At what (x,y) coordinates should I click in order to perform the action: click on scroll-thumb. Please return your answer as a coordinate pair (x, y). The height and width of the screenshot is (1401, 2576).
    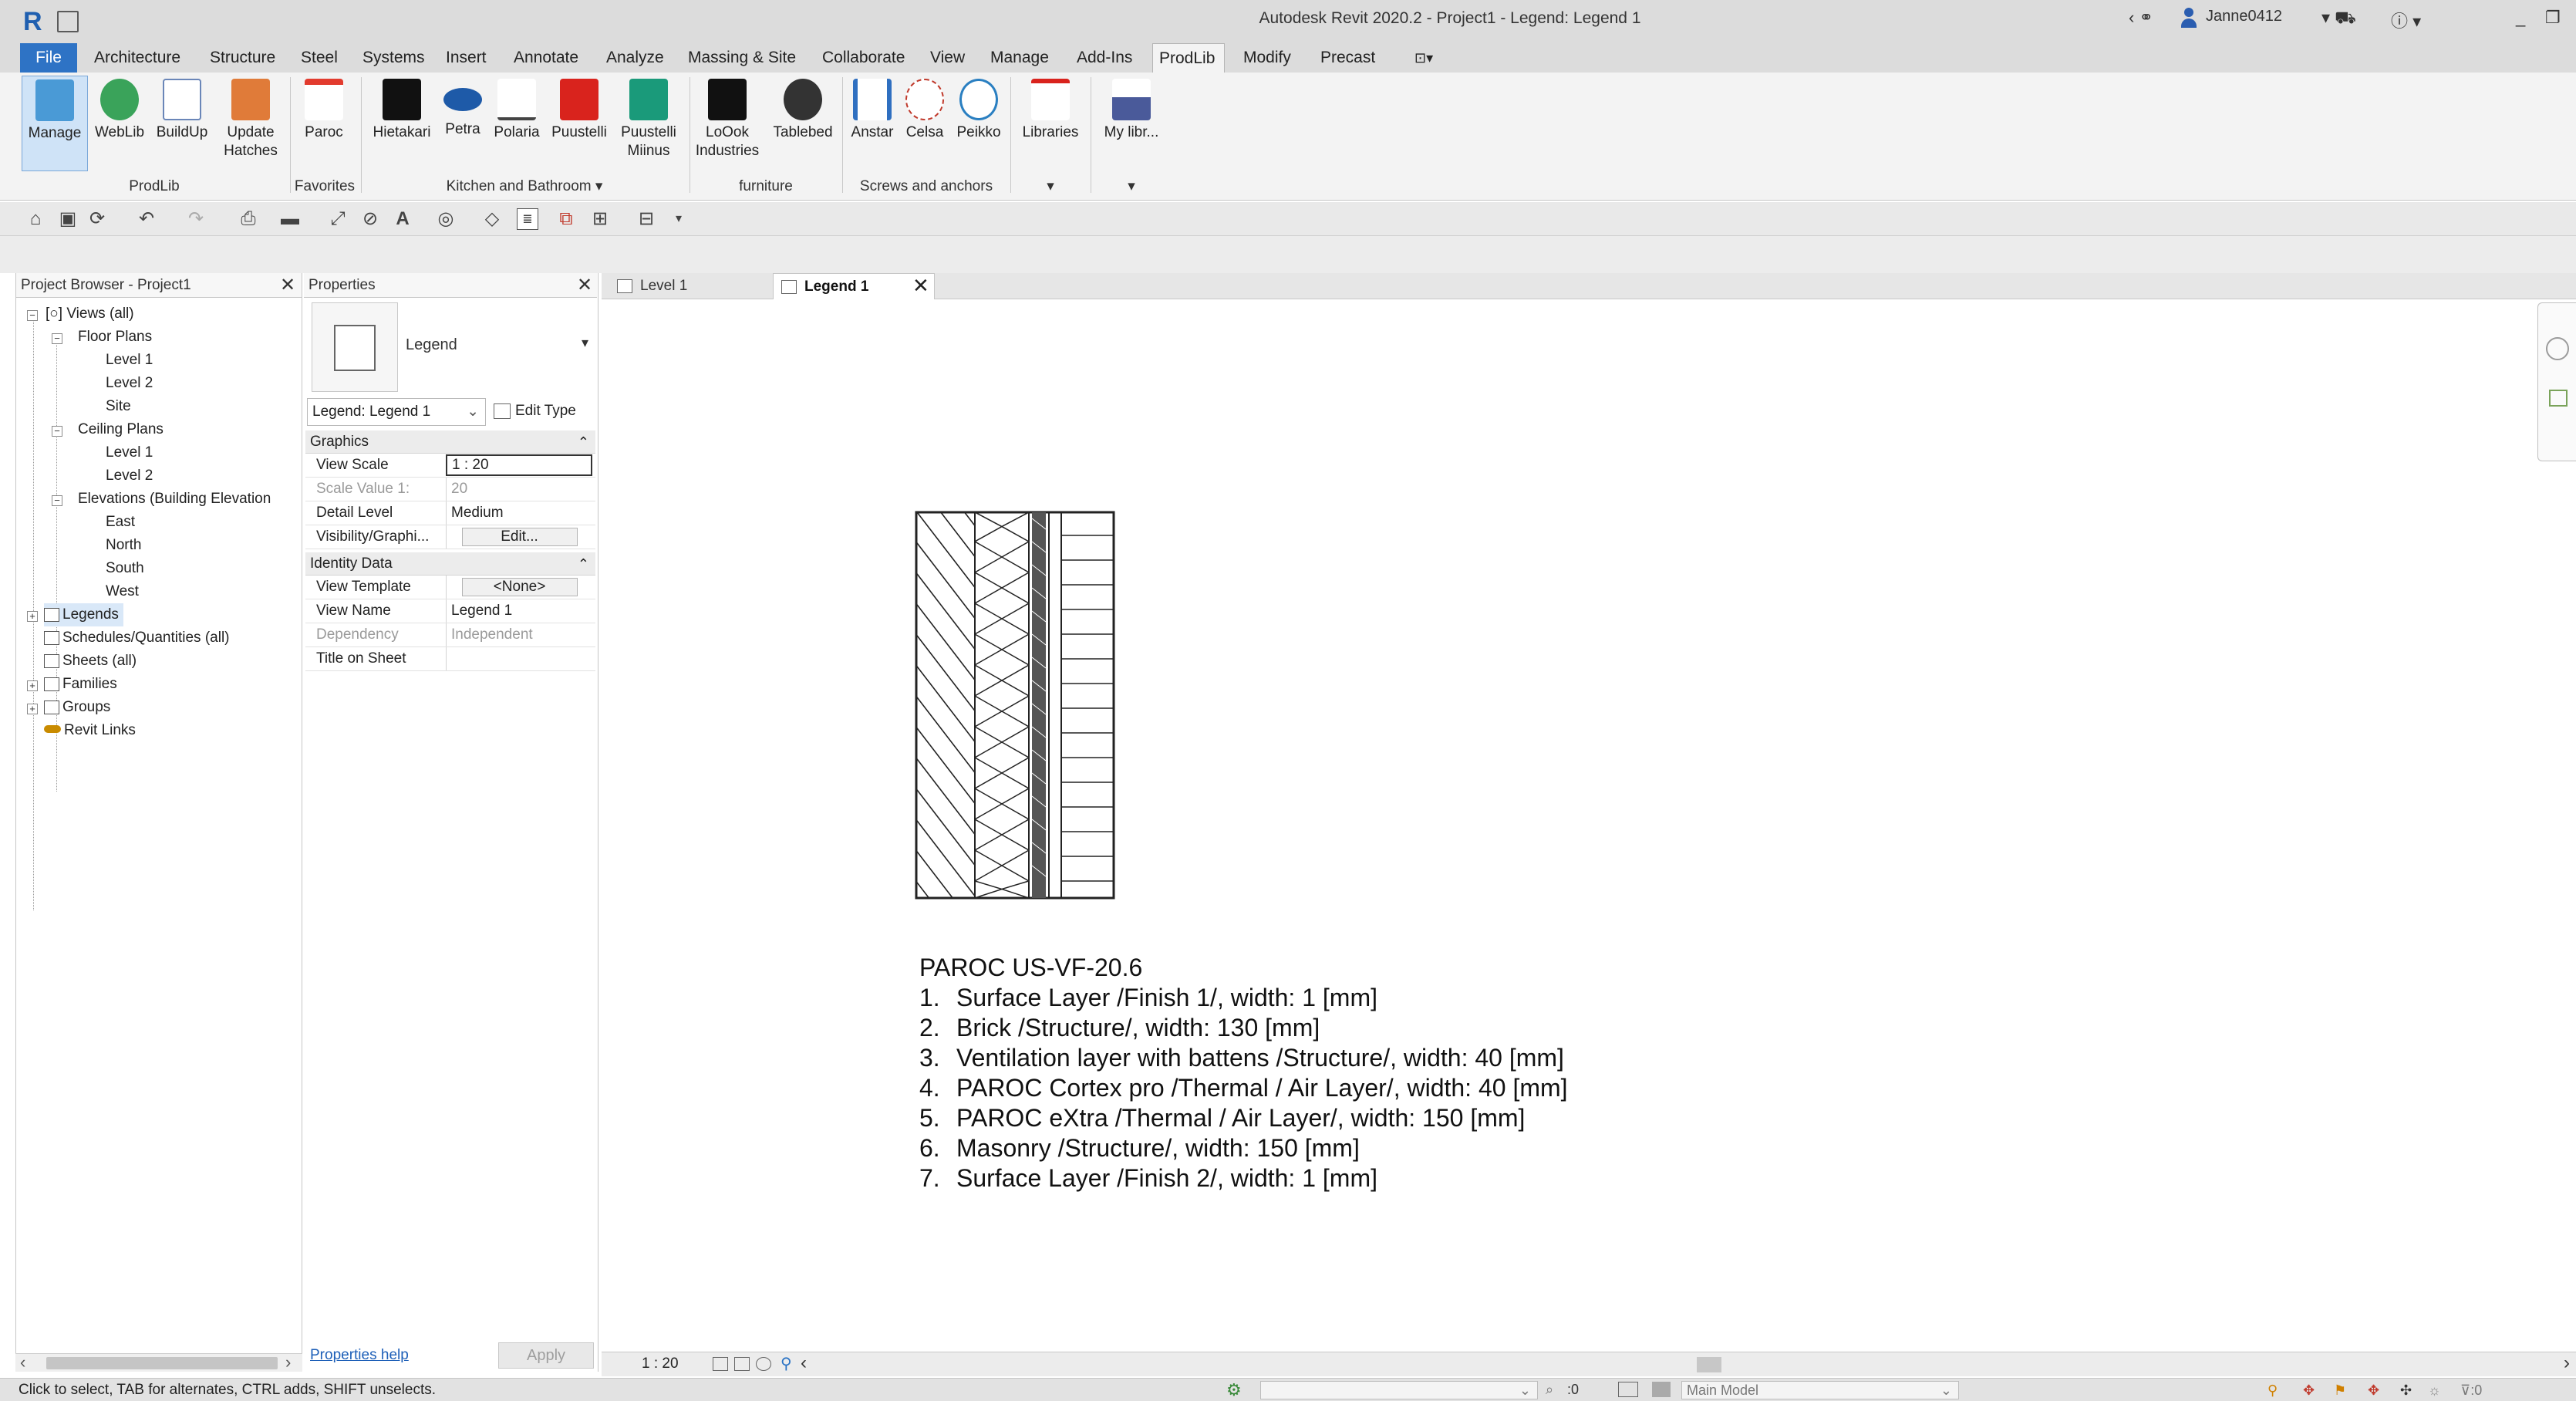
    Looking at the image, I should click on (162, 1363).